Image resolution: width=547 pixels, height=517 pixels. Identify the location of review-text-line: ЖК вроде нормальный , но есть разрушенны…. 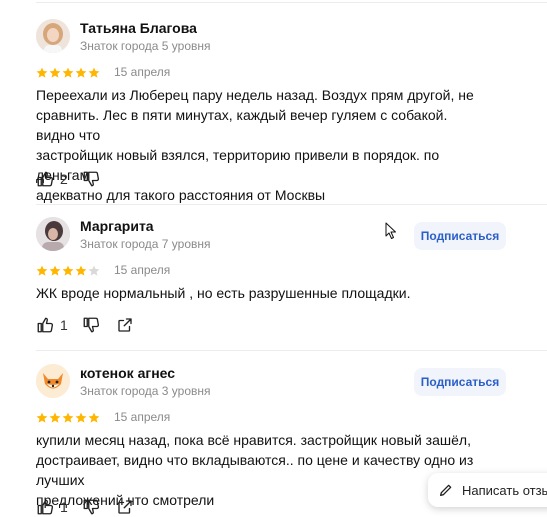
(223, 293).